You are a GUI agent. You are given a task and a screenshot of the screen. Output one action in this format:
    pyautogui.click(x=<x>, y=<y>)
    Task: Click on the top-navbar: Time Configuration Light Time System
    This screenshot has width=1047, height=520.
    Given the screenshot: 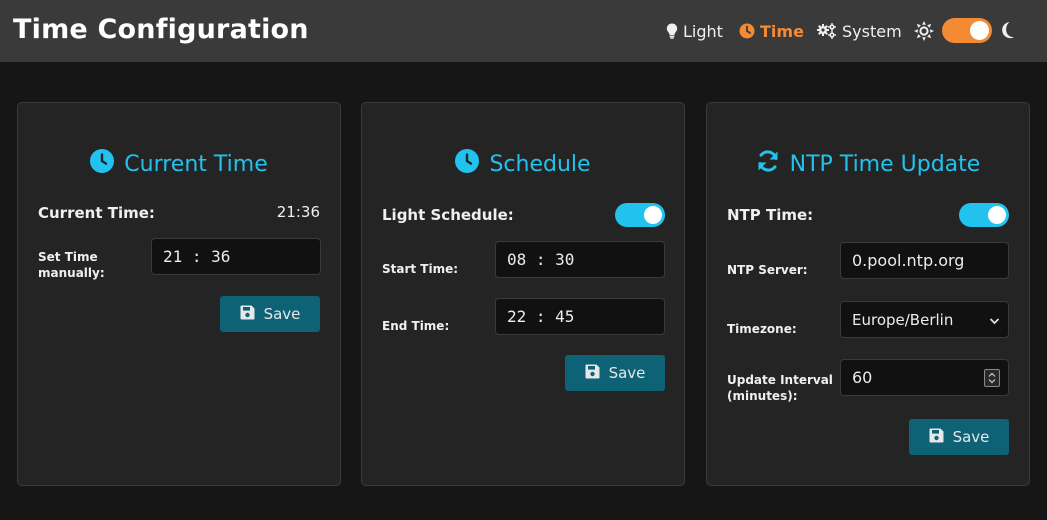 What is the action you would take?
    pyautogui.click(x=523, y=31)
    